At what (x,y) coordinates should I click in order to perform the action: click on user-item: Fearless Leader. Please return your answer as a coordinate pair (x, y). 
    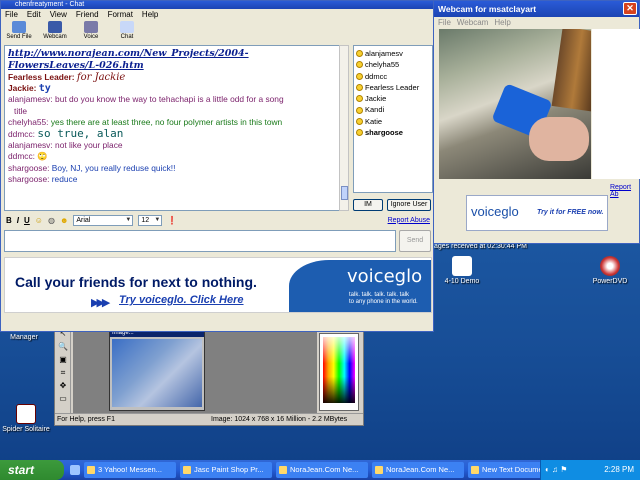
    Looking at the image, I should click on (393, 87).